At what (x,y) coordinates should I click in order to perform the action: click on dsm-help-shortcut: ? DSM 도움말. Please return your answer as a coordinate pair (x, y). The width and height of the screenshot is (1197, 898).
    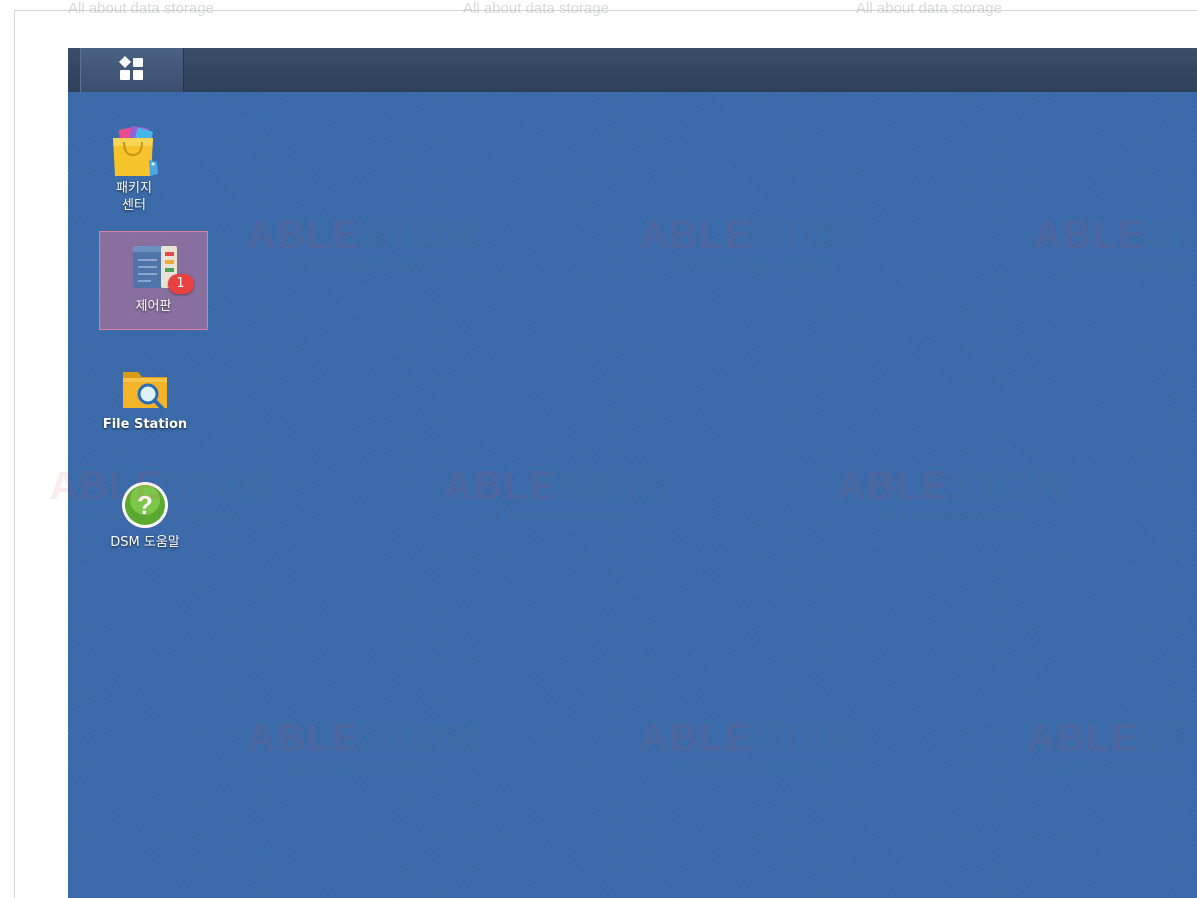
    Looking at the image, I should click on (145, 513).